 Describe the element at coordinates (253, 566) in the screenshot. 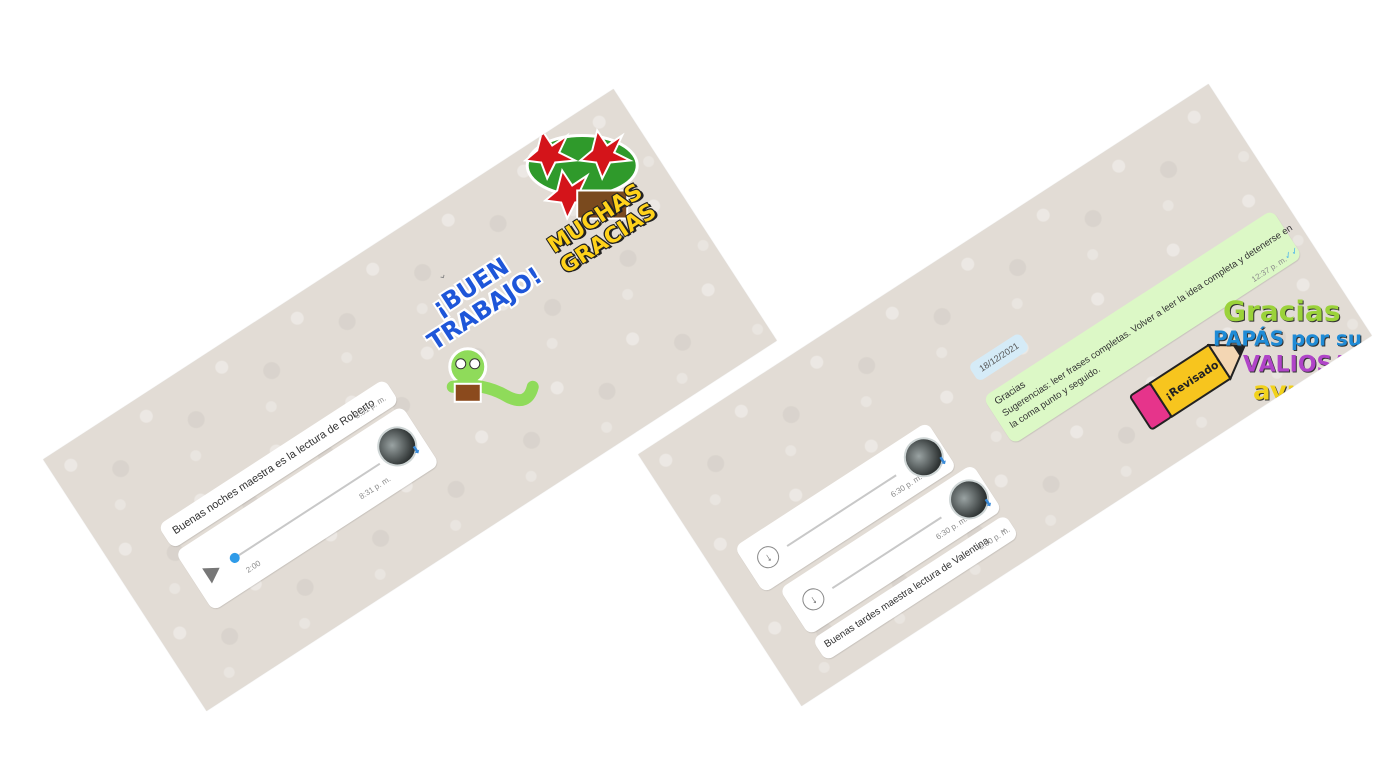

I see `audio-duration: 2:00` at that location.